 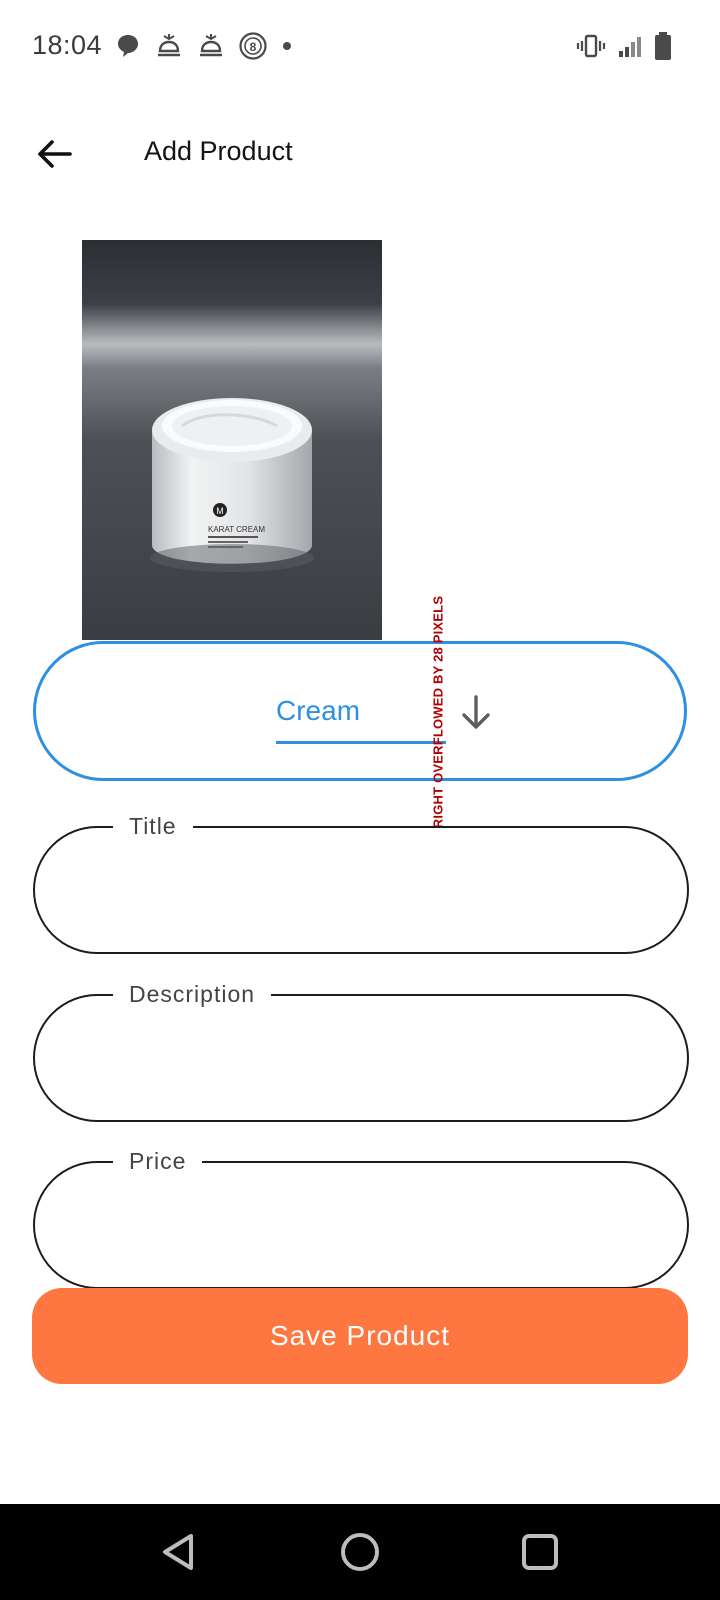 I want to click on title-field: Title, so click(x=361, y=883).